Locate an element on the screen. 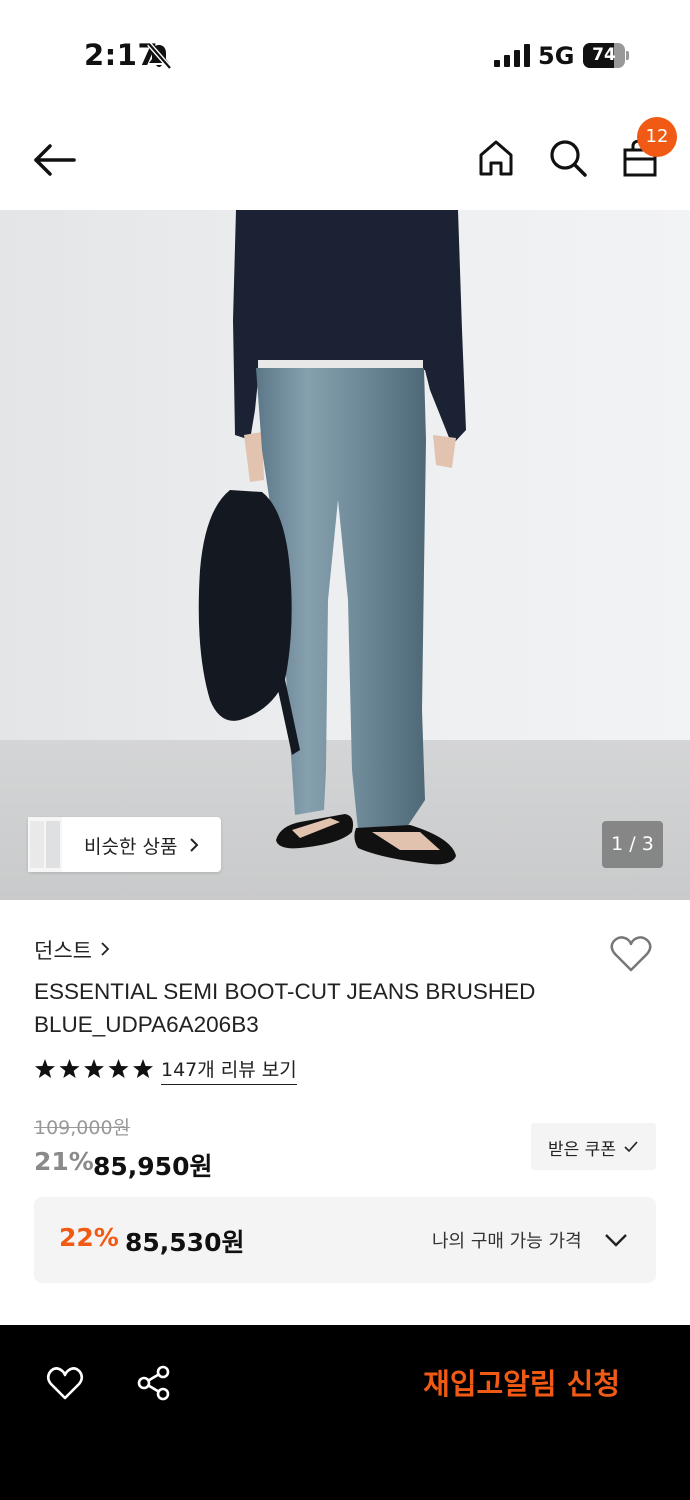  battery-icon: 74 is located at coordinates (606, 55).